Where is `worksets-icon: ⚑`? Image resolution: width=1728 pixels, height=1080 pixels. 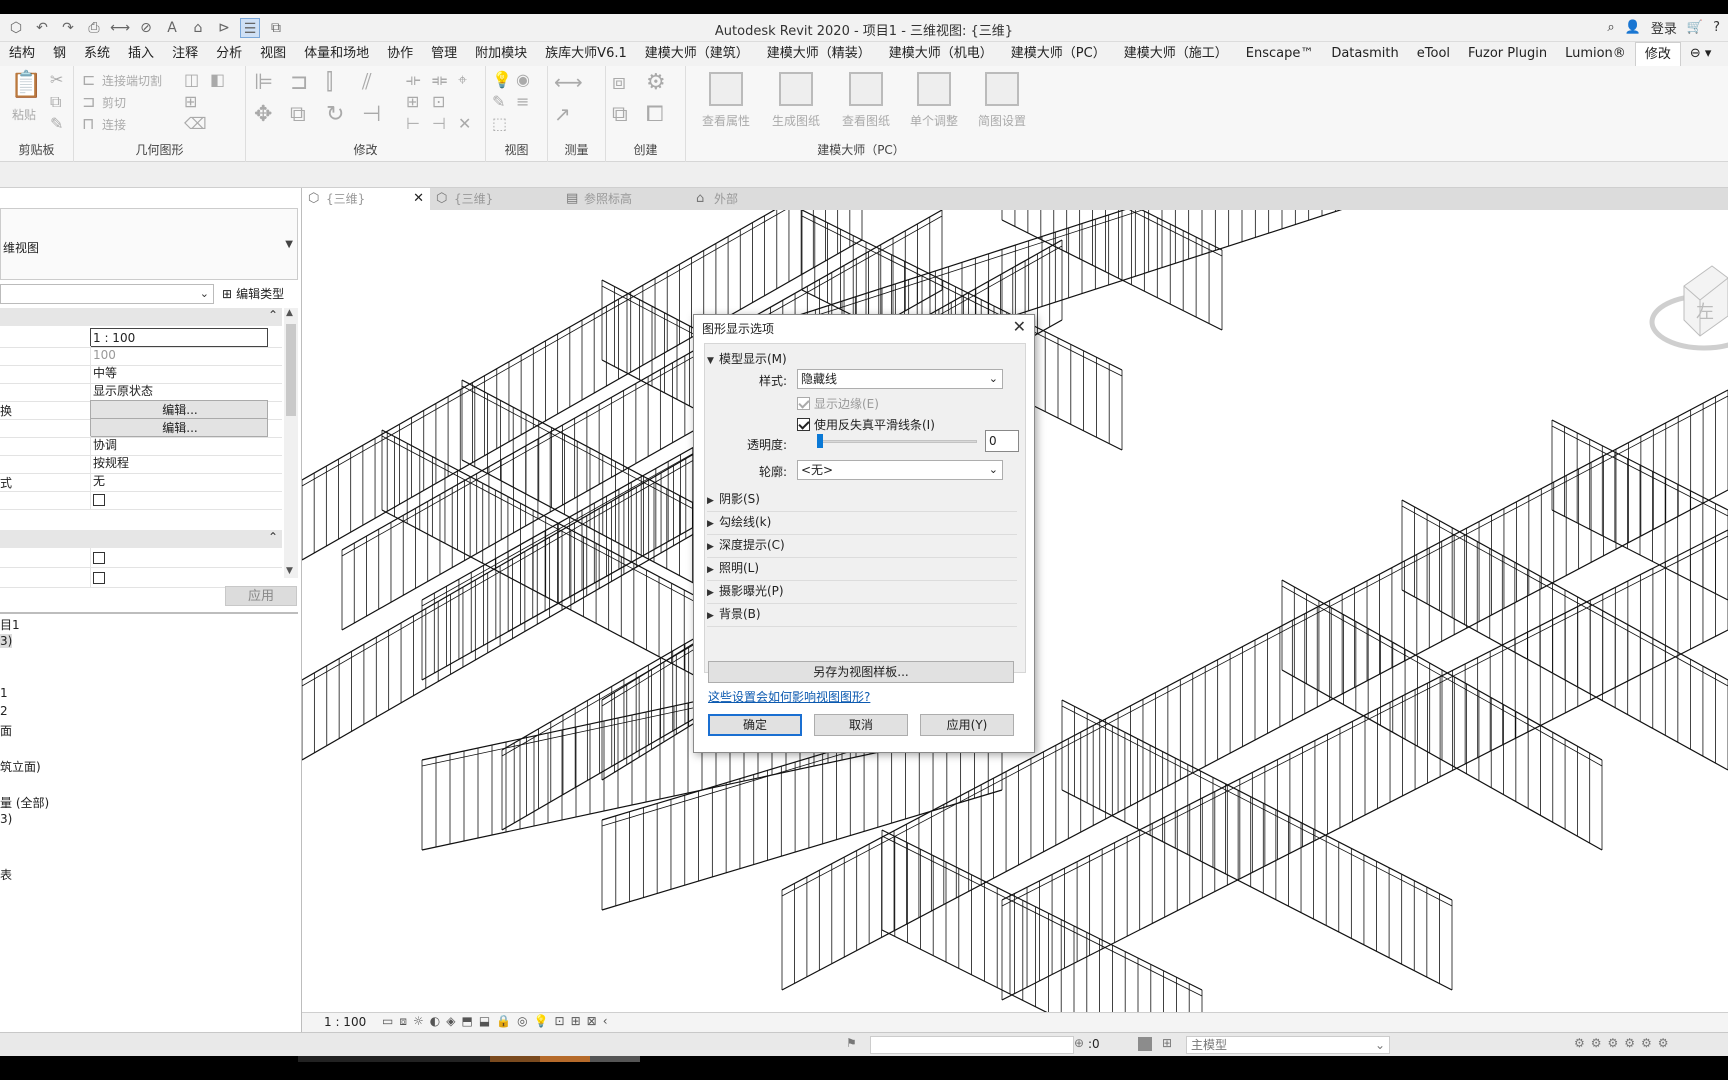 worksets-icon: ⚑ is located at coordinates (851, 1043).